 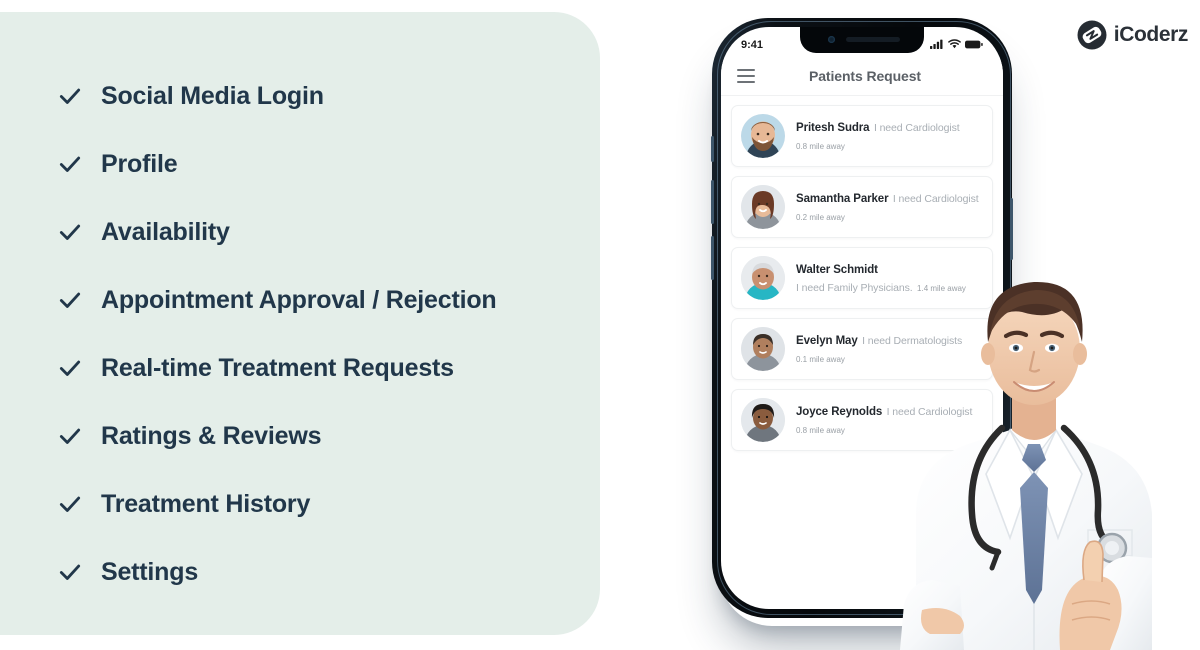 I want to click on app-header: Patients Request, so click(x=862, y=76).